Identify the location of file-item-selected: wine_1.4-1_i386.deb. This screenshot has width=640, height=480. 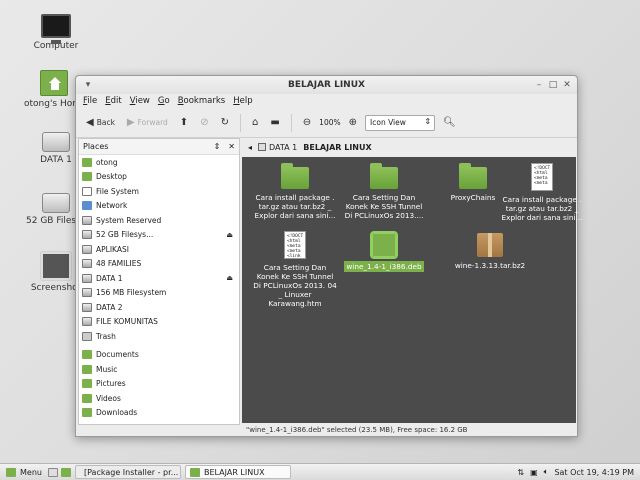
(384, 251).